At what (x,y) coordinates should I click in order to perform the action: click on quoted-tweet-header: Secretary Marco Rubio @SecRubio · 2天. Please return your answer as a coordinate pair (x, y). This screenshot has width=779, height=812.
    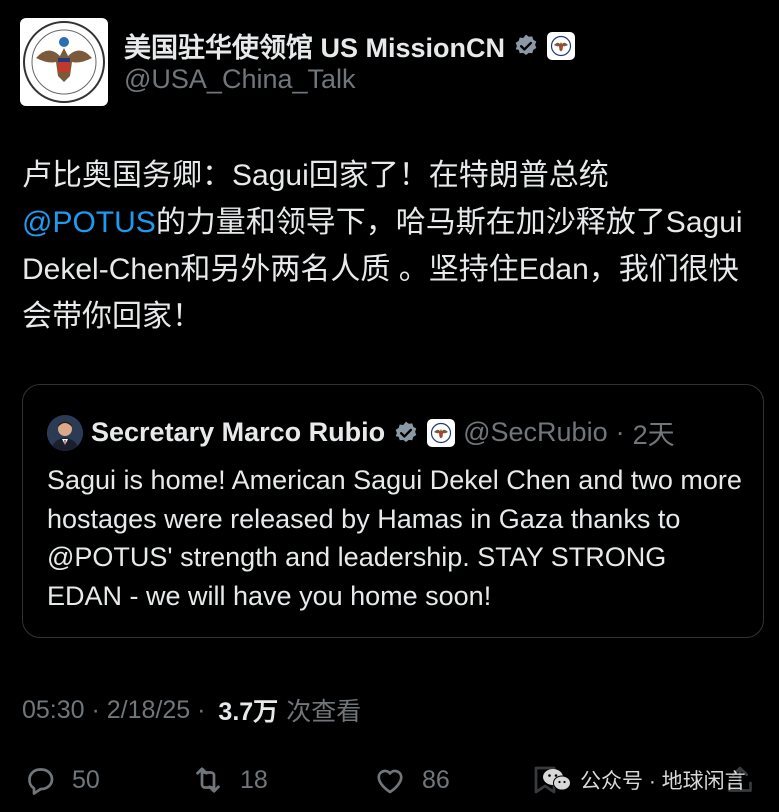
    Looking at the image, I should click on (361, 432).